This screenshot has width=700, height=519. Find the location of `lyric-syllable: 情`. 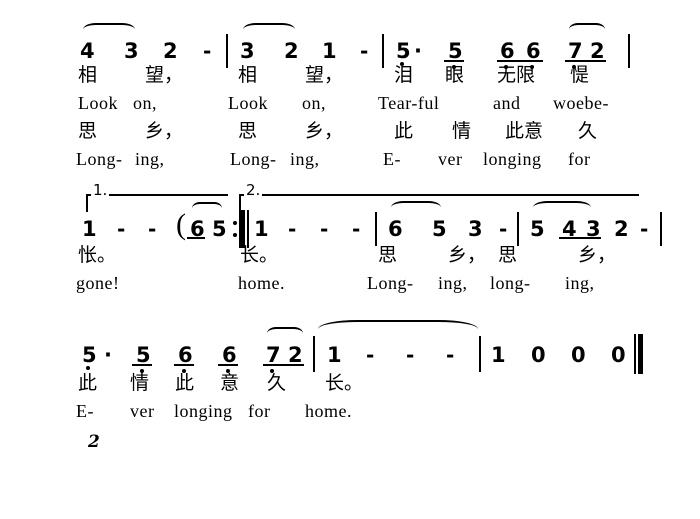

lyric-syllable: 情 is located at coordinates (140, 383).